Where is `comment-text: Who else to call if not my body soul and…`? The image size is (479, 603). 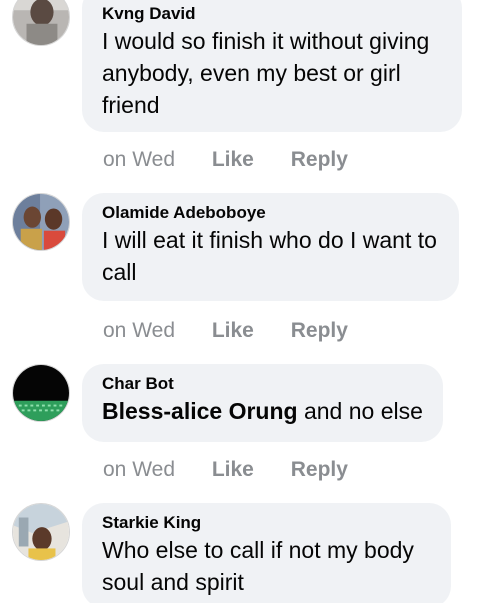
comment-text: Who else to call if not my body soul and… is located at coordinates (258, 566).